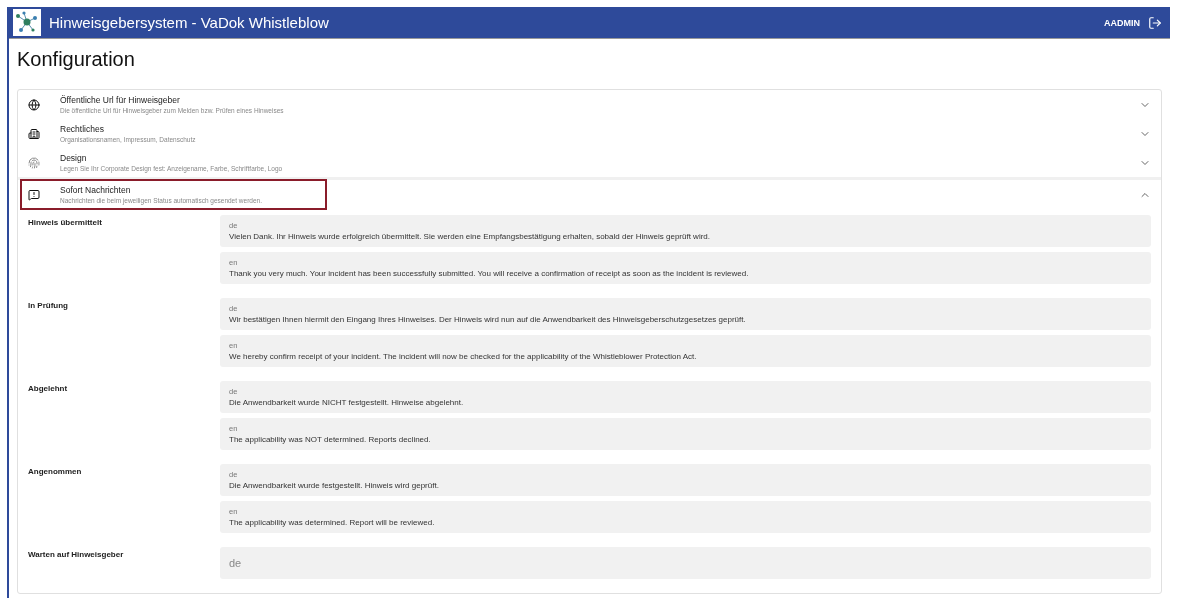 This screenshot has height=598, width=1178. I want to click on panel-title: Sofort Nachrichten, so click(96, 190).